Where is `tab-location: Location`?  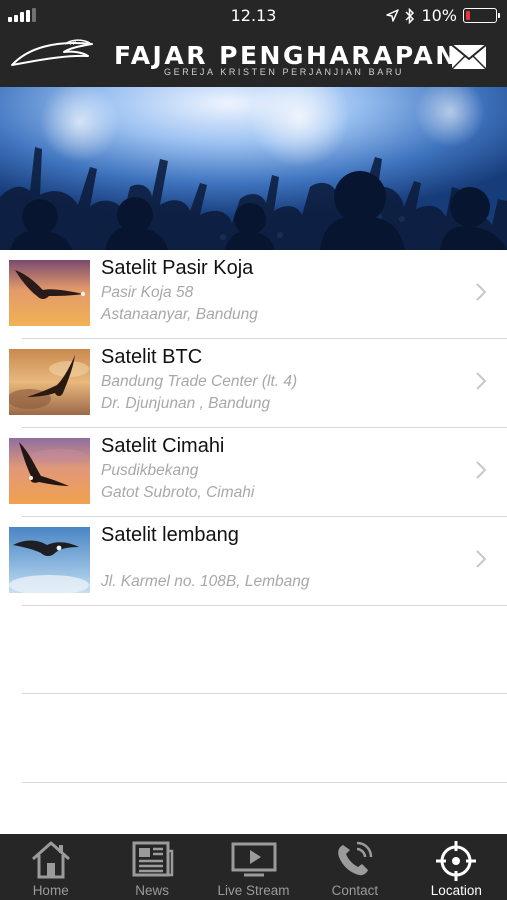
tab-location: Location is located at coordinates (456, 867).